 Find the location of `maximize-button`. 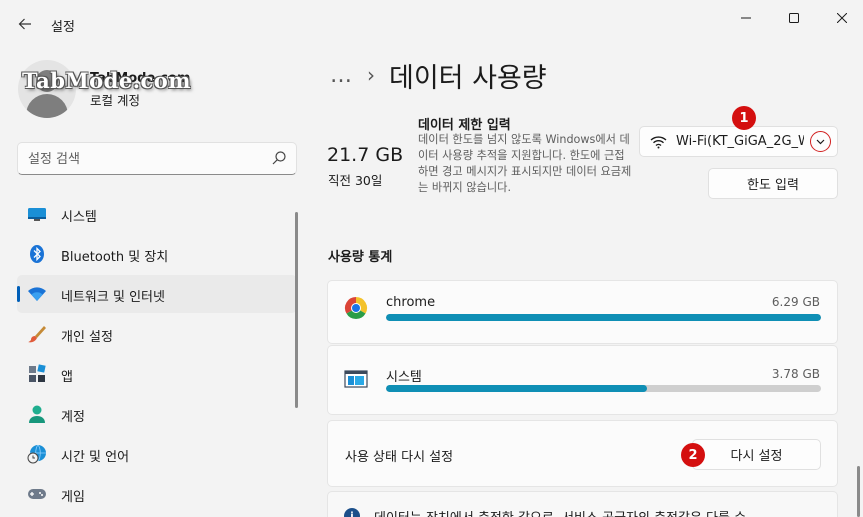

maximize-button is located at coordinates (794, 18).